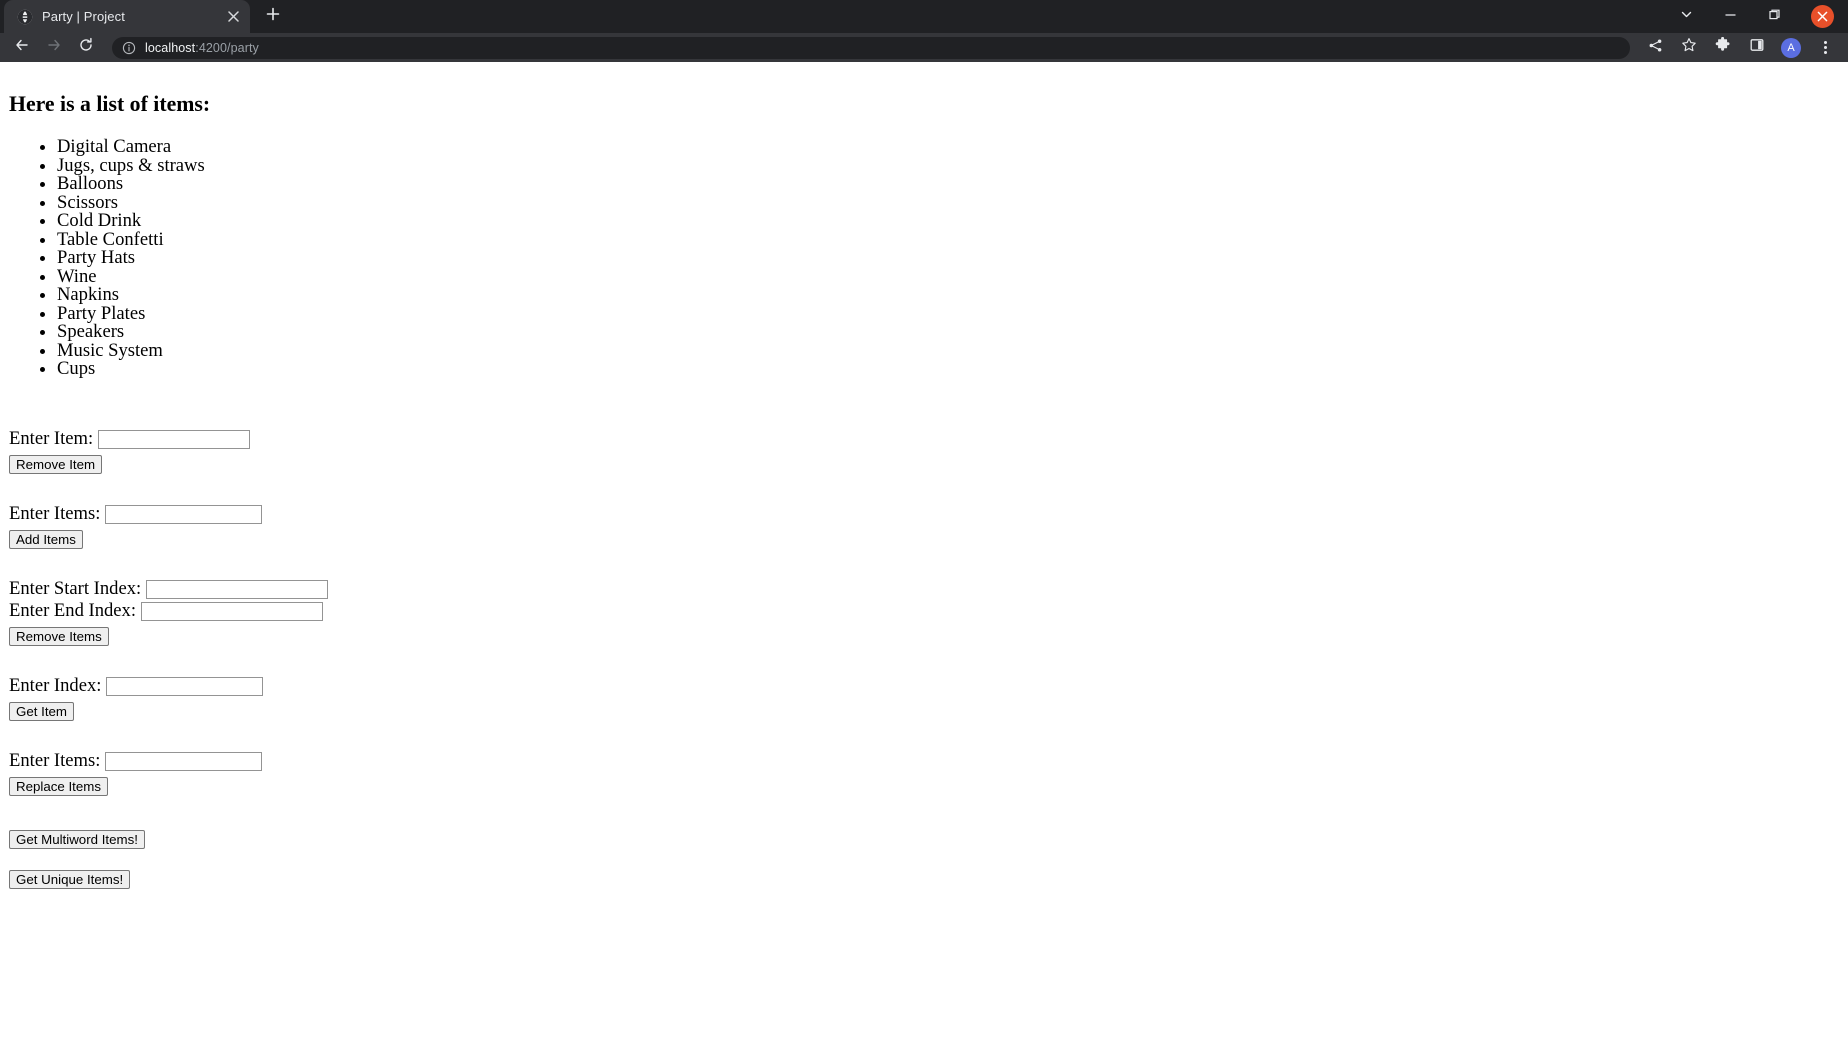  I want to click on get-item-button-row: Get Item, so click(924, 711).